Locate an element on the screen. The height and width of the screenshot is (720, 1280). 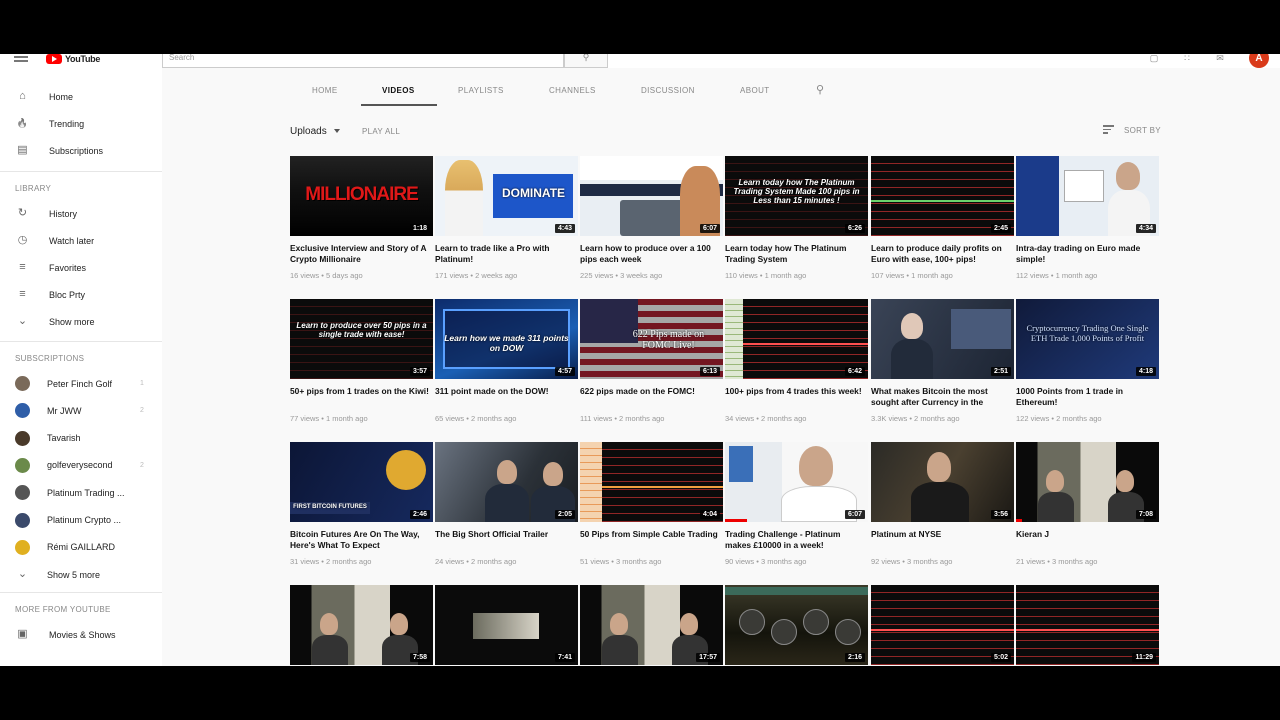
video-card: 17:57 is located at coordinates (651, 625).